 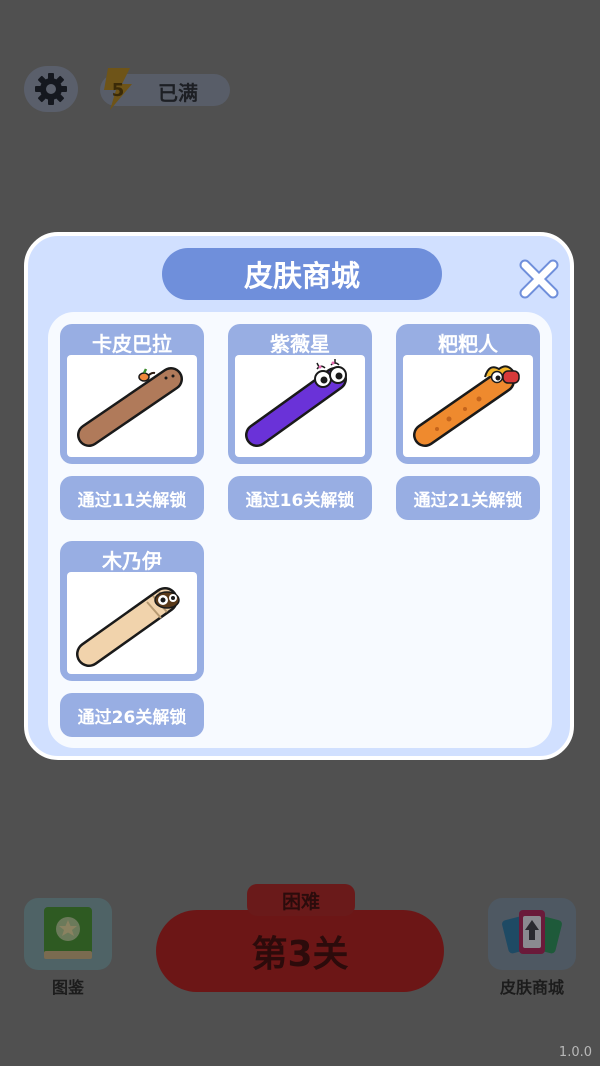 I want to click on lightning-icon: 5, so click(x=118, y=89).